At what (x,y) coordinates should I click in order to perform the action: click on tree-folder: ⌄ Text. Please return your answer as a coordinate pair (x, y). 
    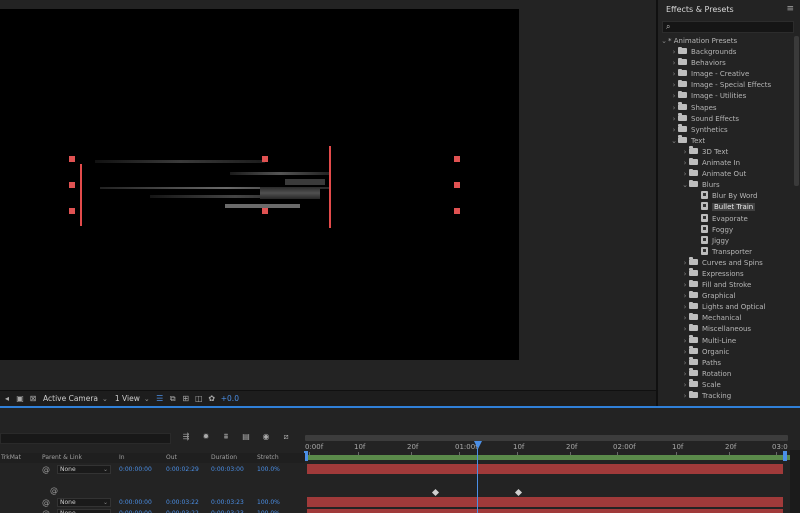
    Looking at the image, I should click on (726, 141).